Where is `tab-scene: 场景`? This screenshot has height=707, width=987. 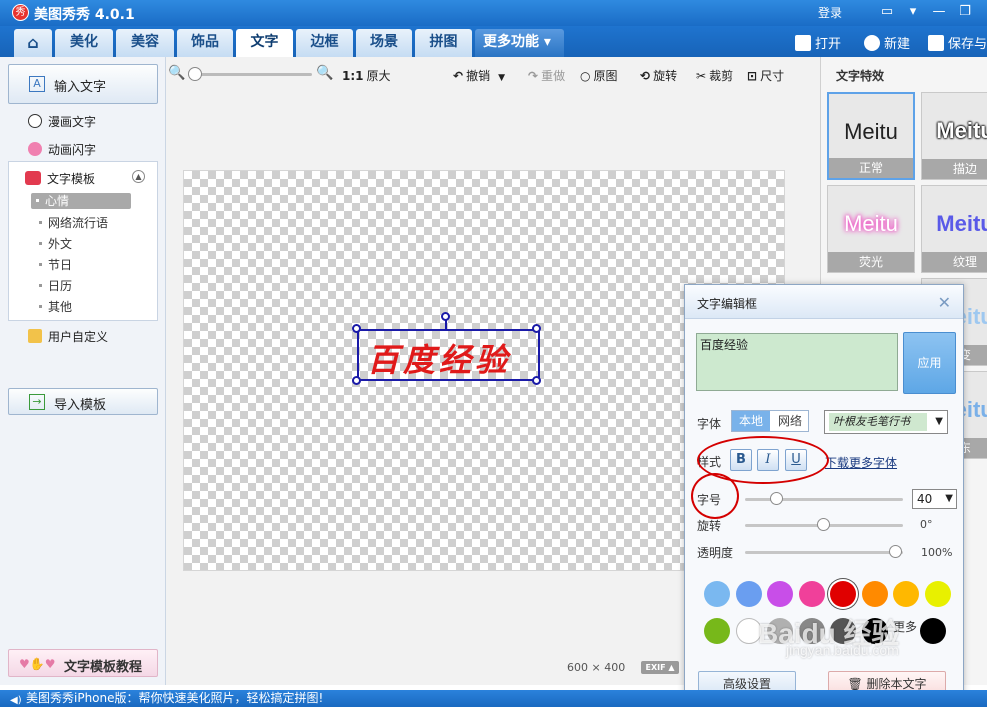
tab-scene: 场景 is located at coordinates (384, 43).